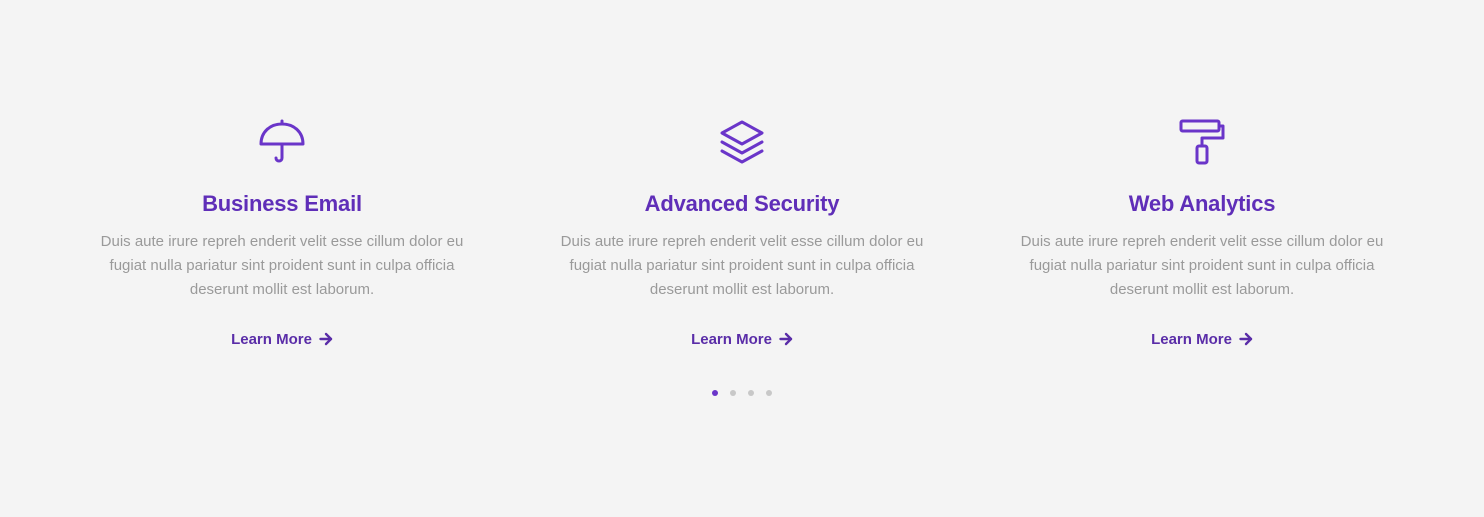 This screenshot has height=517, width=1484. What do you see at coordinates (1202, 203) in the screenshot?
I see `feature-title: Web Analytics` at bounding box center [1202, 203].